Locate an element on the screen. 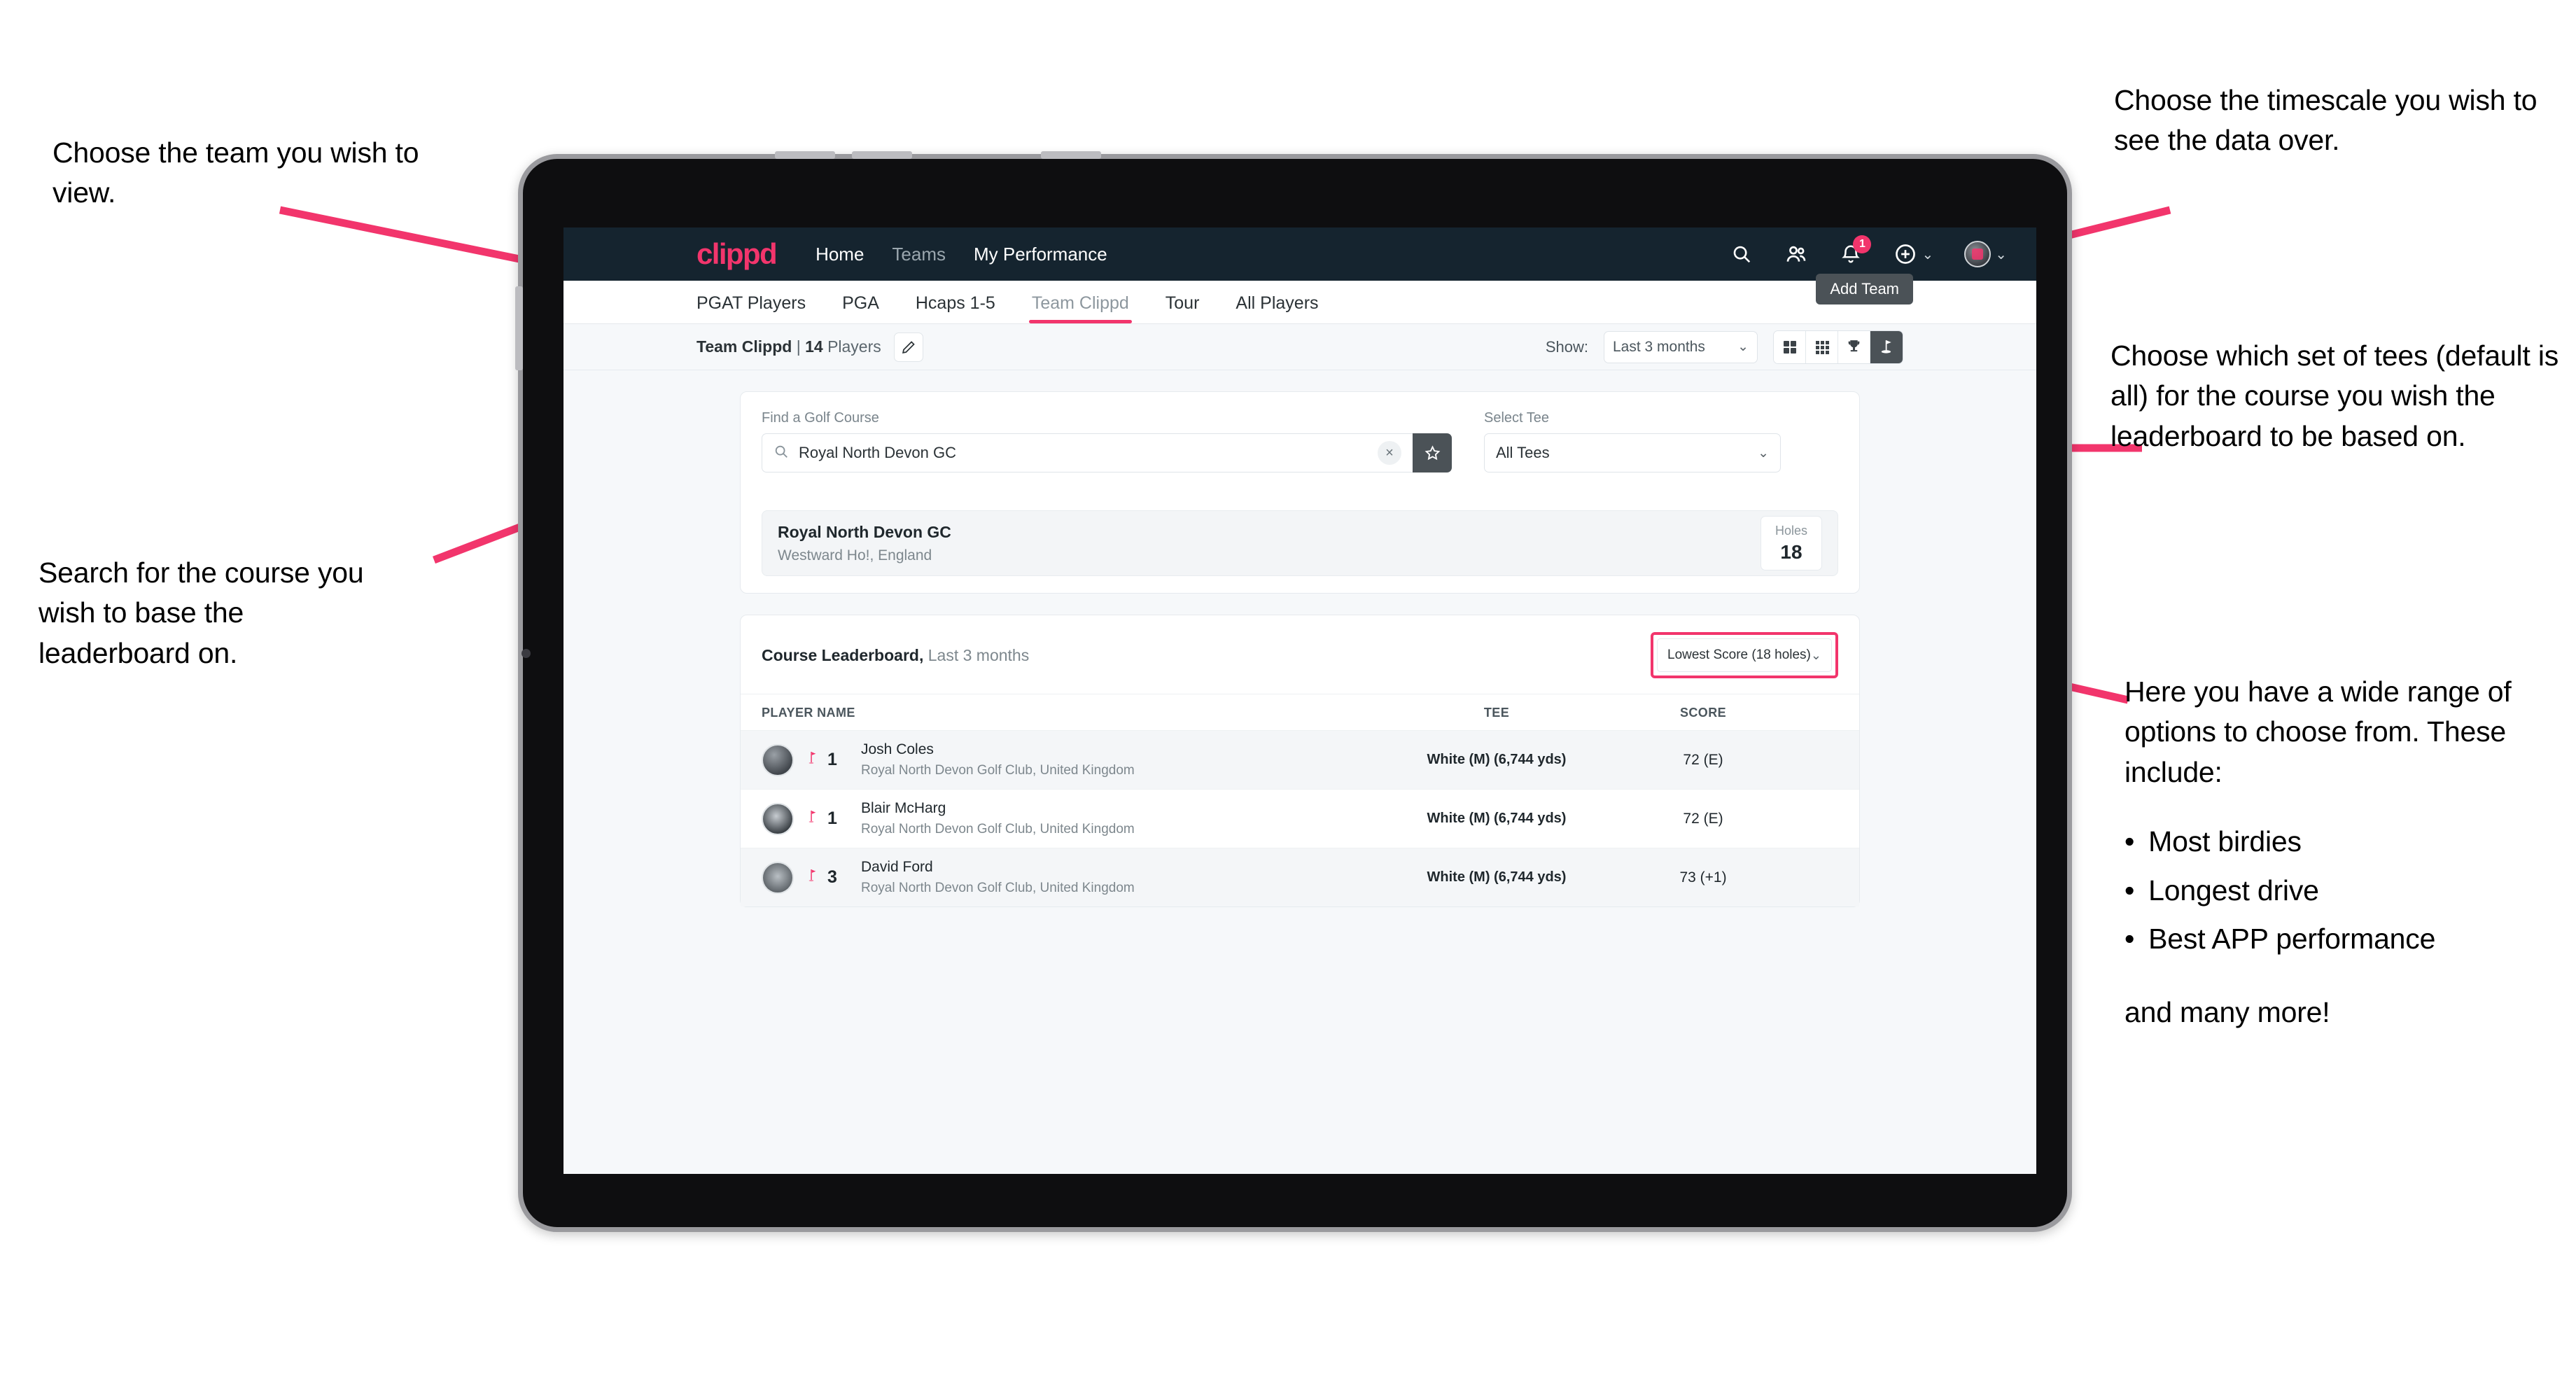 This screenshot has height=1386, width=2576. pencil-icon is located at coordinates (908, 347).